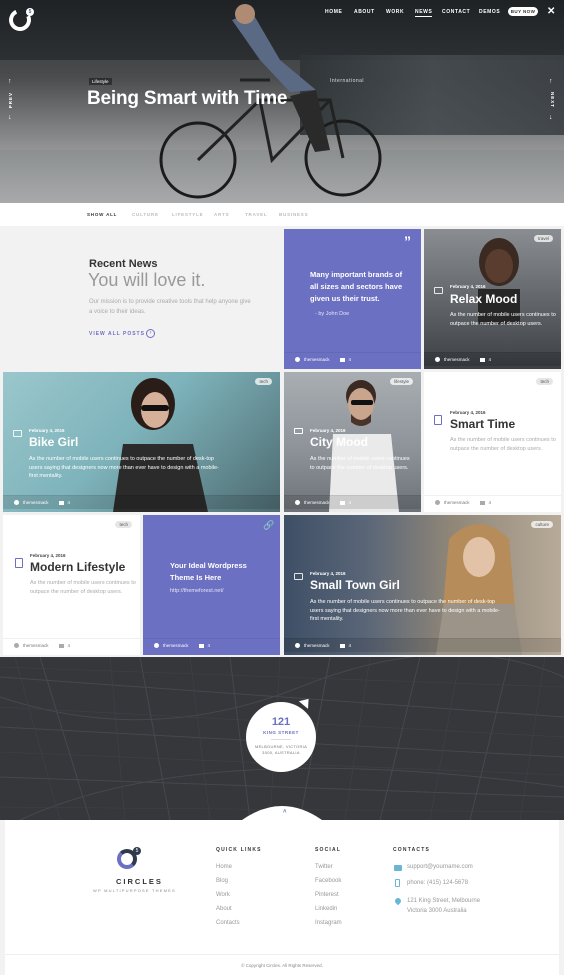 This screenshot has height=975, width=564. Describe the element at coordinates (197, 591) in the screenshot. I see `link-url: http://themeforest.net/` at that location.